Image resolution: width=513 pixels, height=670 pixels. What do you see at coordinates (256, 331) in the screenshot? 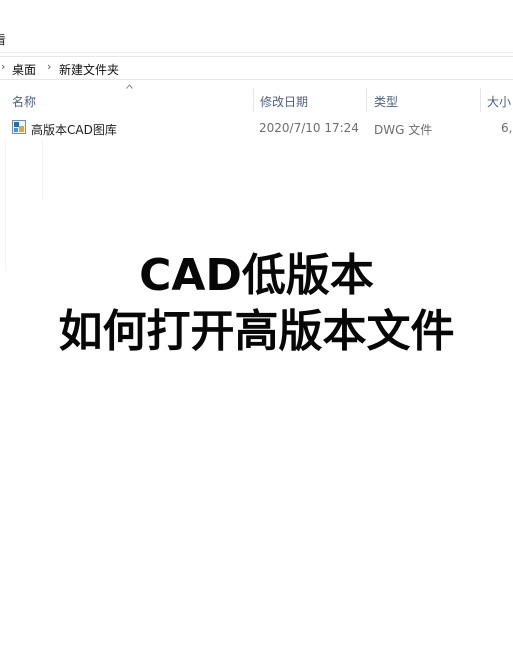
I see `caption-line-2: 如何打开高版本文件` at bounding box center [256, 331].